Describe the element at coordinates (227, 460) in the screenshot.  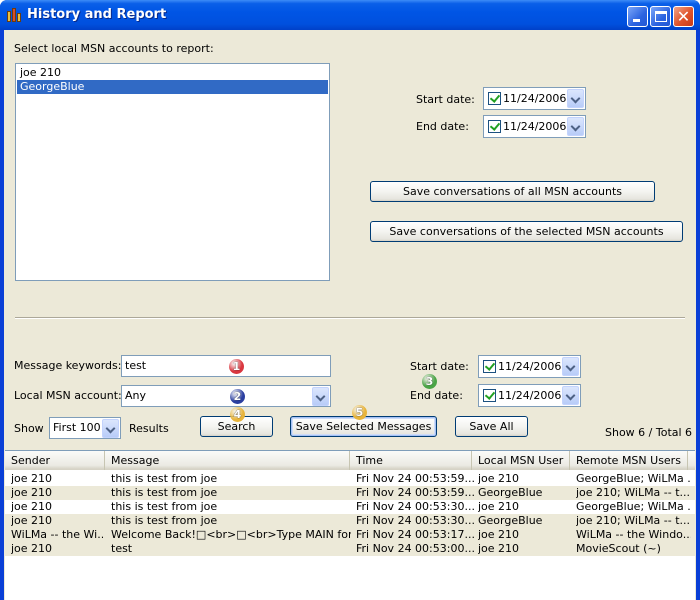
I see `column-header-message: Message` at that location.